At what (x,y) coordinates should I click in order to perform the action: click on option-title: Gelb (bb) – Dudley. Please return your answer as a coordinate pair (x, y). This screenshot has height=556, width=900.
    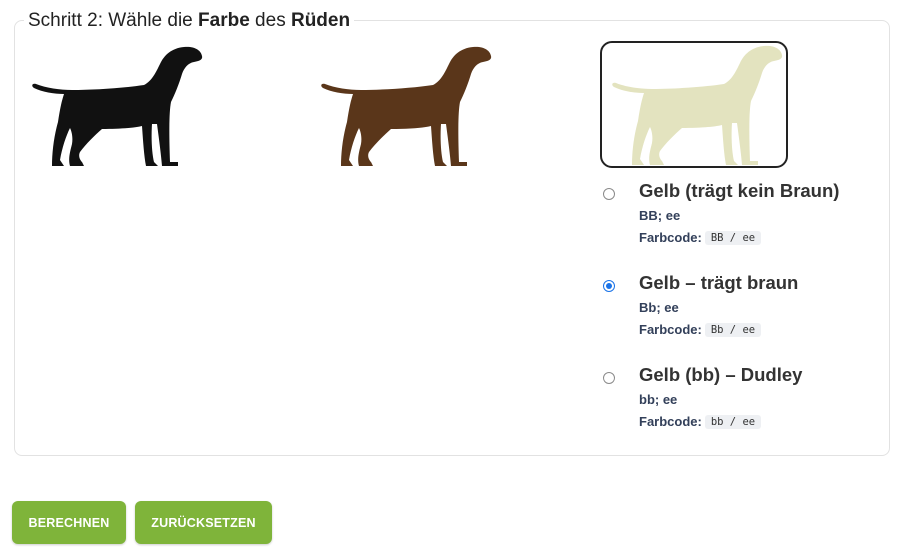
    Looking at the image, I should click on (721, 374).